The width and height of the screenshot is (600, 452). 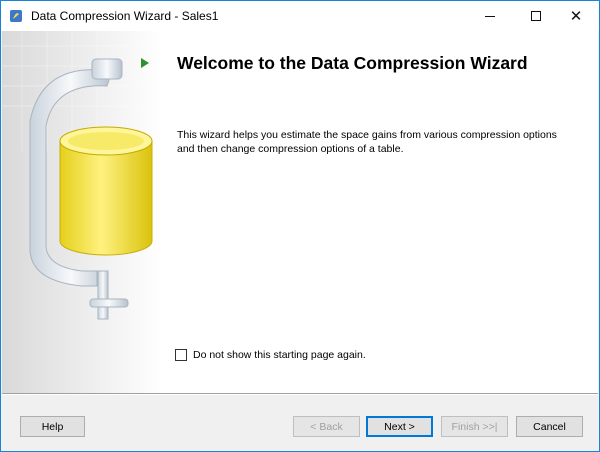 What do you see at coordinates (52, 426) in the screenshot?
I see `help-button: Help` at bounding box center [52, 426].